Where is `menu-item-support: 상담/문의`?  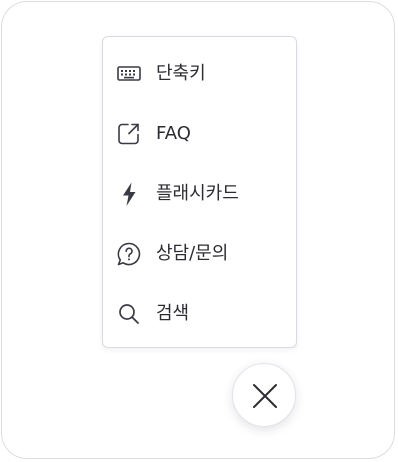
menu-item-support: 상담/문의 is located at coordinates (199, 254).